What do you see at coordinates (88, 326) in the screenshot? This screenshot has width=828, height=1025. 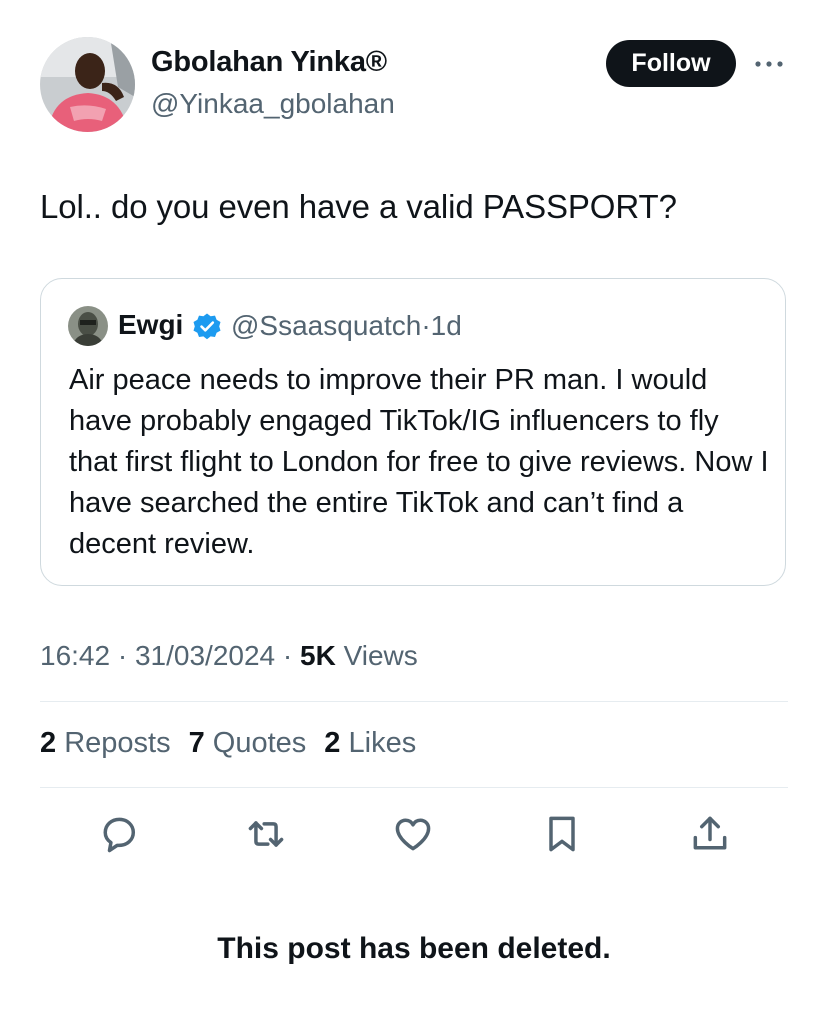 I see `quote-avatar` at bounding box center [88, 326].